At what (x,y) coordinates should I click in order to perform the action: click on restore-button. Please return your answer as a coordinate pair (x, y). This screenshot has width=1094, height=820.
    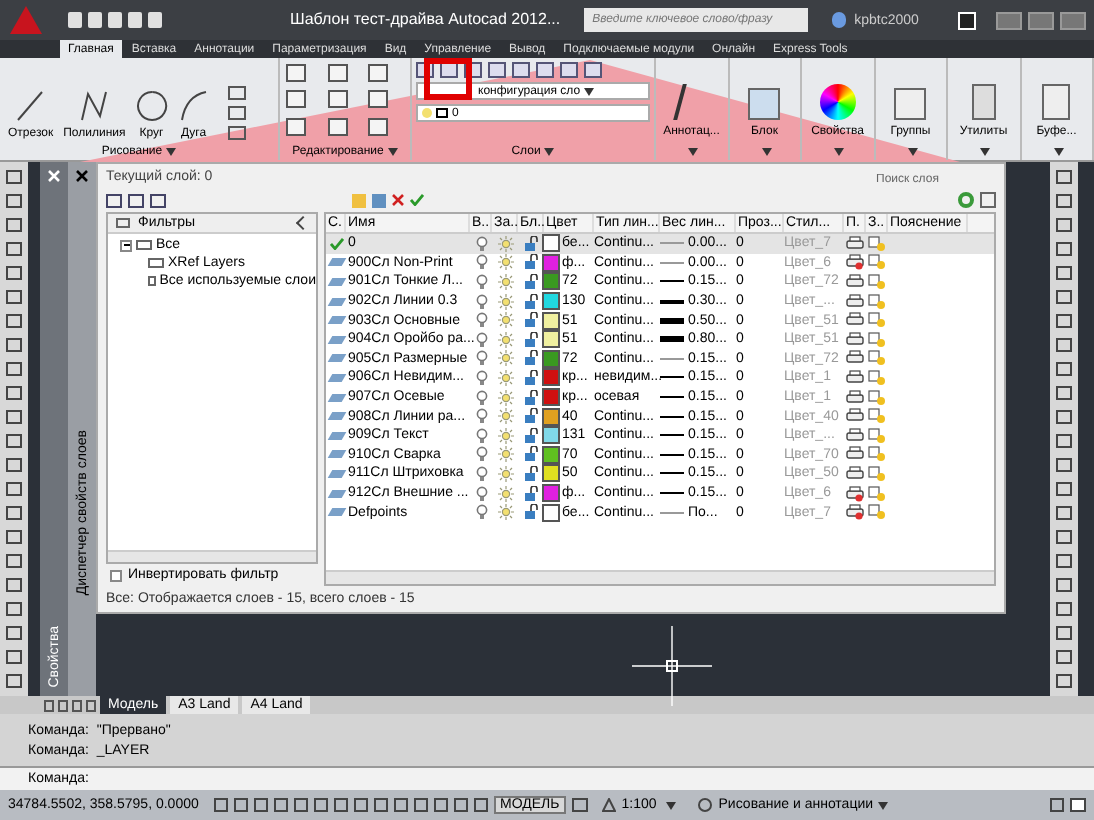
    Looking at the image, I should click on (1041, 20).